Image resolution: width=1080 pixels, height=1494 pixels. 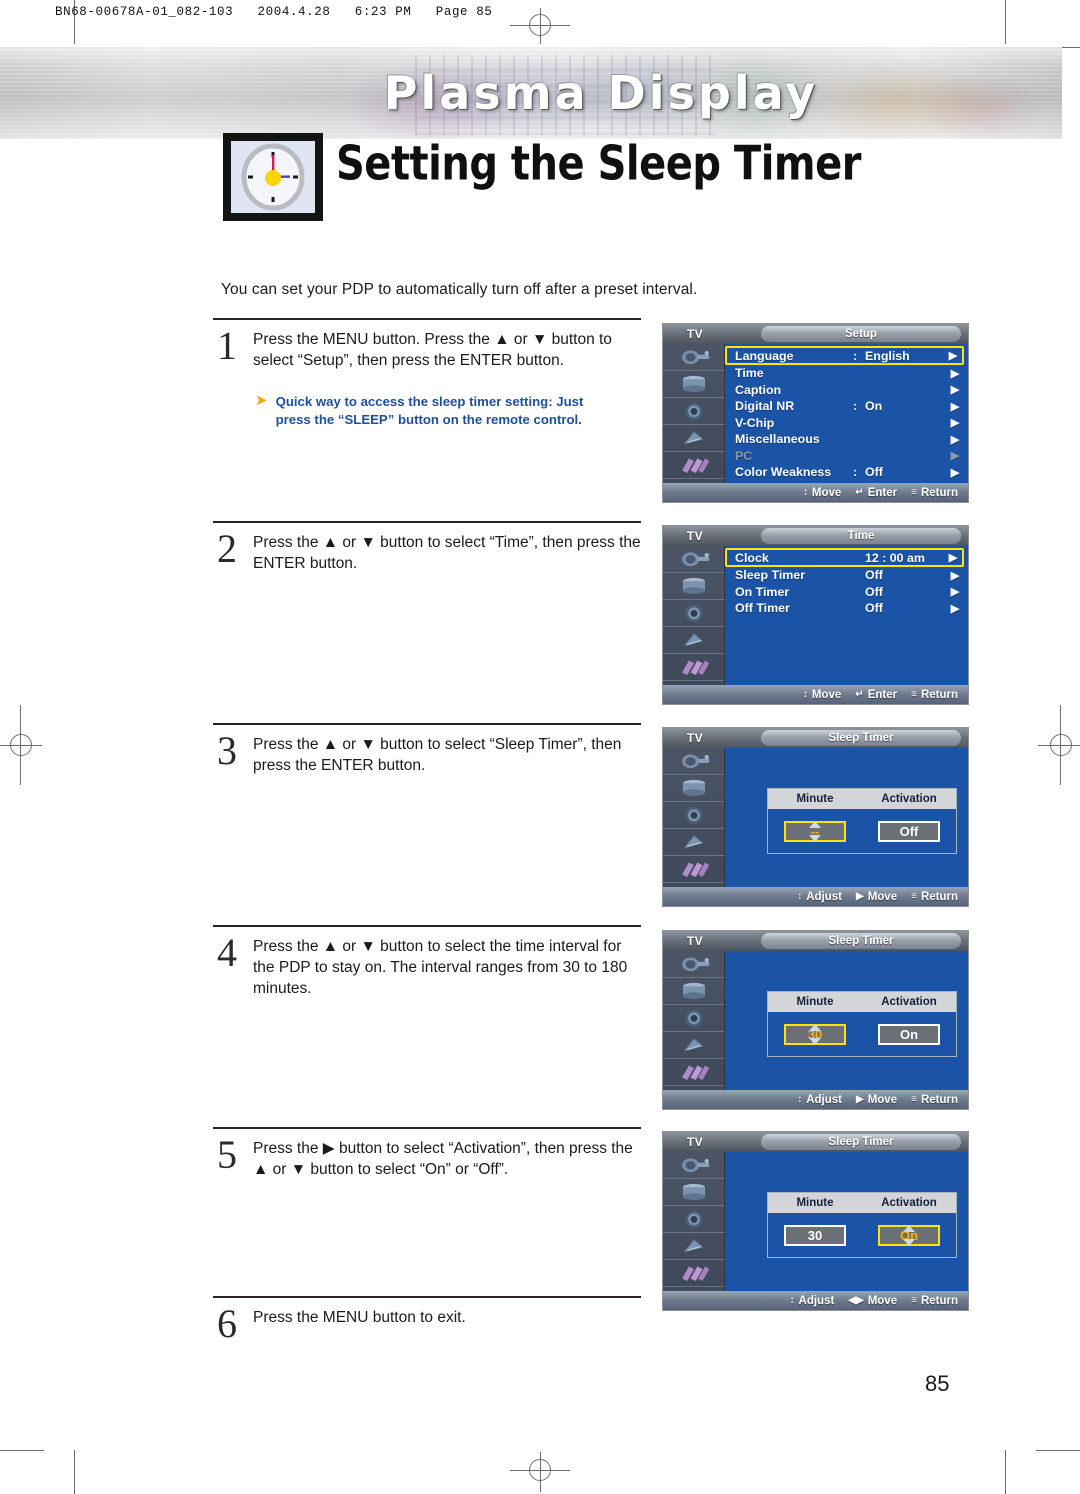 I want to click on osd-footer-bar: ↕ Adjust ◀▶ Move ≡ Return, so click(x=815, y=1300).